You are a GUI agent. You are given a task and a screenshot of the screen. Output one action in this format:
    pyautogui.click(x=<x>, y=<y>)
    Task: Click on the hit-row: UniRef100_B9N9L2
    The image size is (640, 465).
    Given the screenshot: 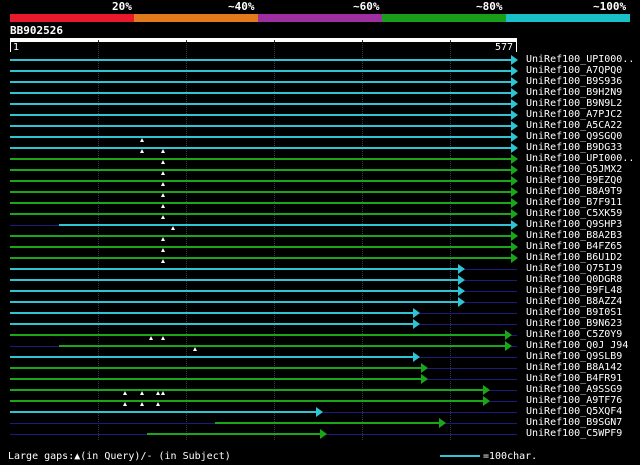 What is the action you would take?
    pyautogui.click(x=320, y=103)
    